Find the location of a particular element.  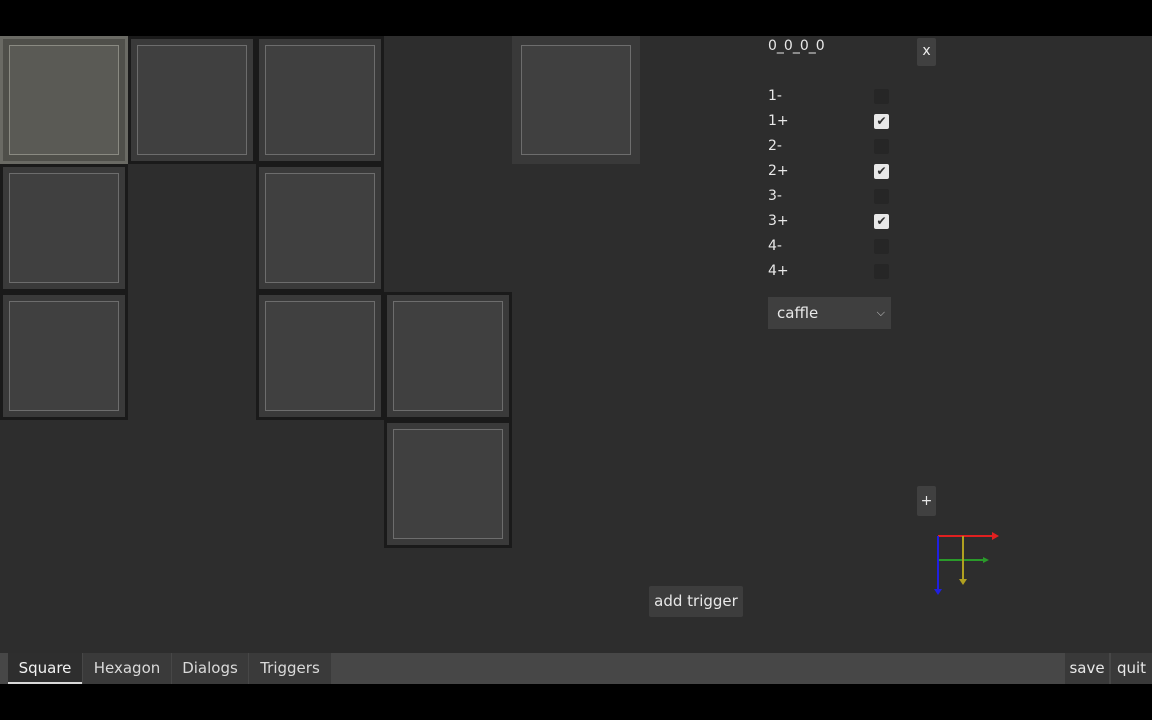

option-label: 3+ is located at coordinates (778, 221).